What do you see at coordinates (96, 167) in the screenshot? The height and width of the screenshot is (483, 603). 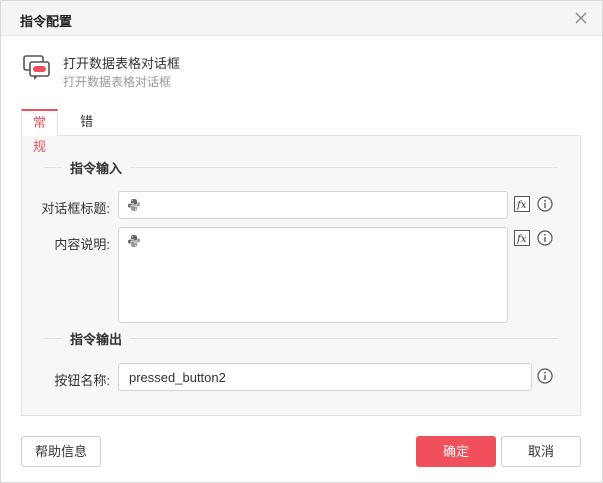 I see `input-section-title: 指令输入` at bounding box center [96, 167].